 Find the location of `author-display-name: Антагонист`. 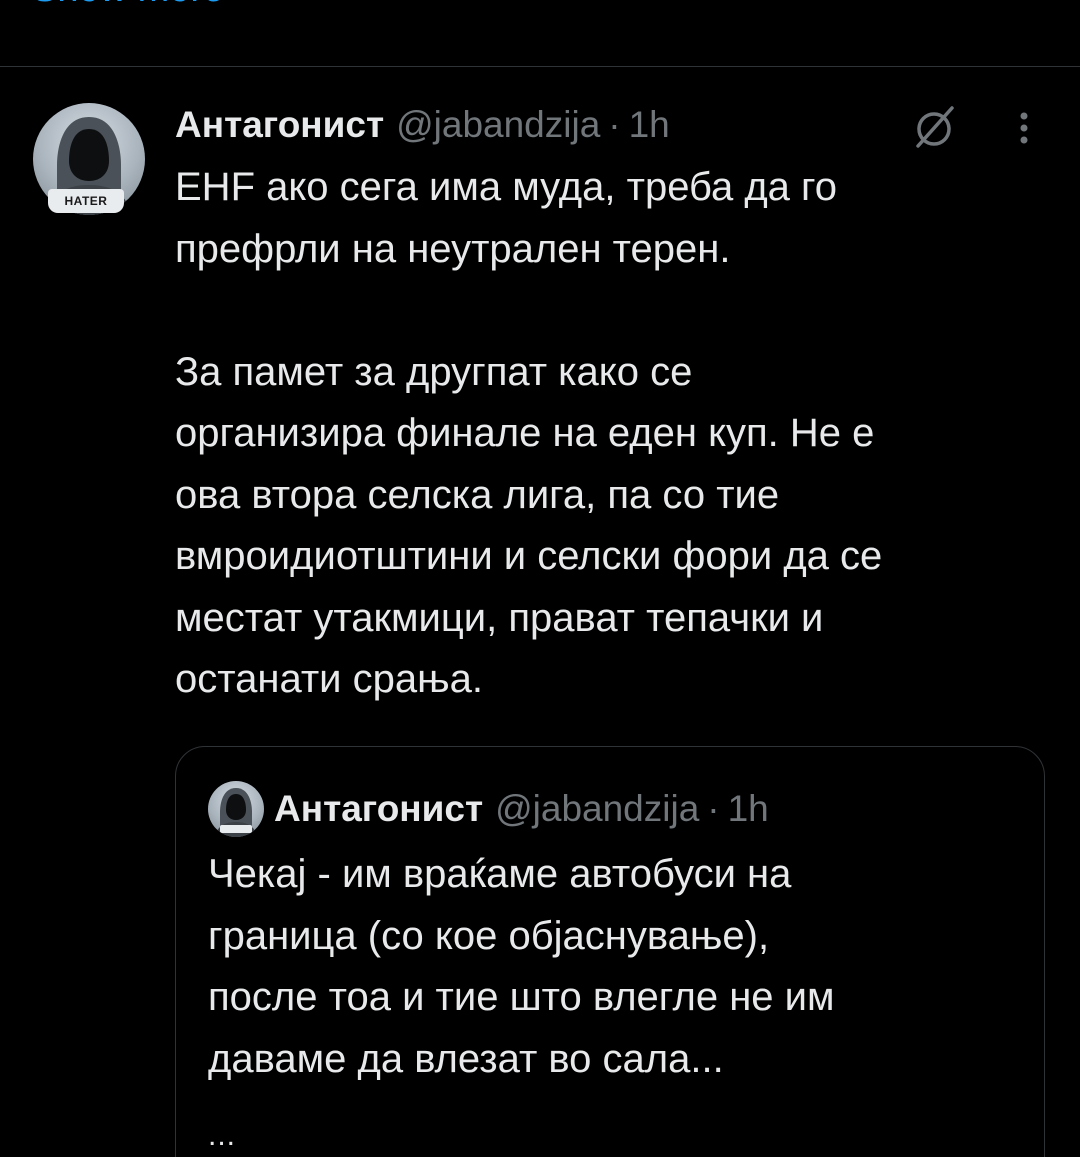

author-display-name: Антагонист is located at coordinates (279, 125).